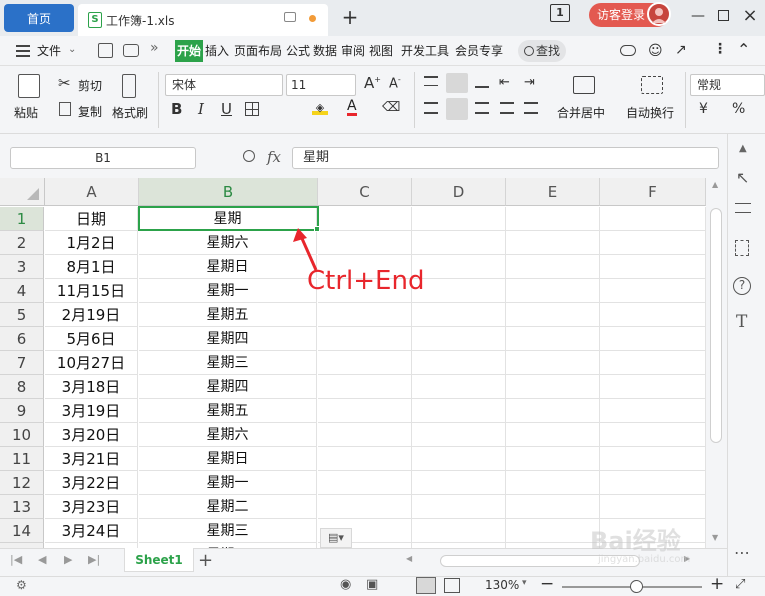  What do you see at coordinates (201, 109) in the screenshot?
I see `italic-button: I` at bounding box center [201, 109].